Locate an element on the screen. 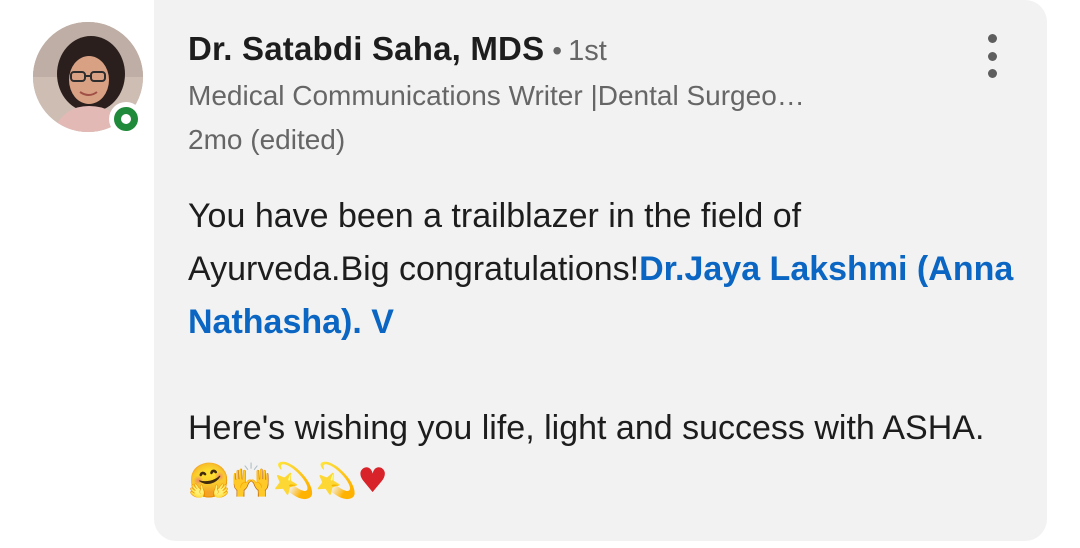 The image size is (1080, 548). hugging-face-icon: 🤗 is located at coordinates (209, 481).